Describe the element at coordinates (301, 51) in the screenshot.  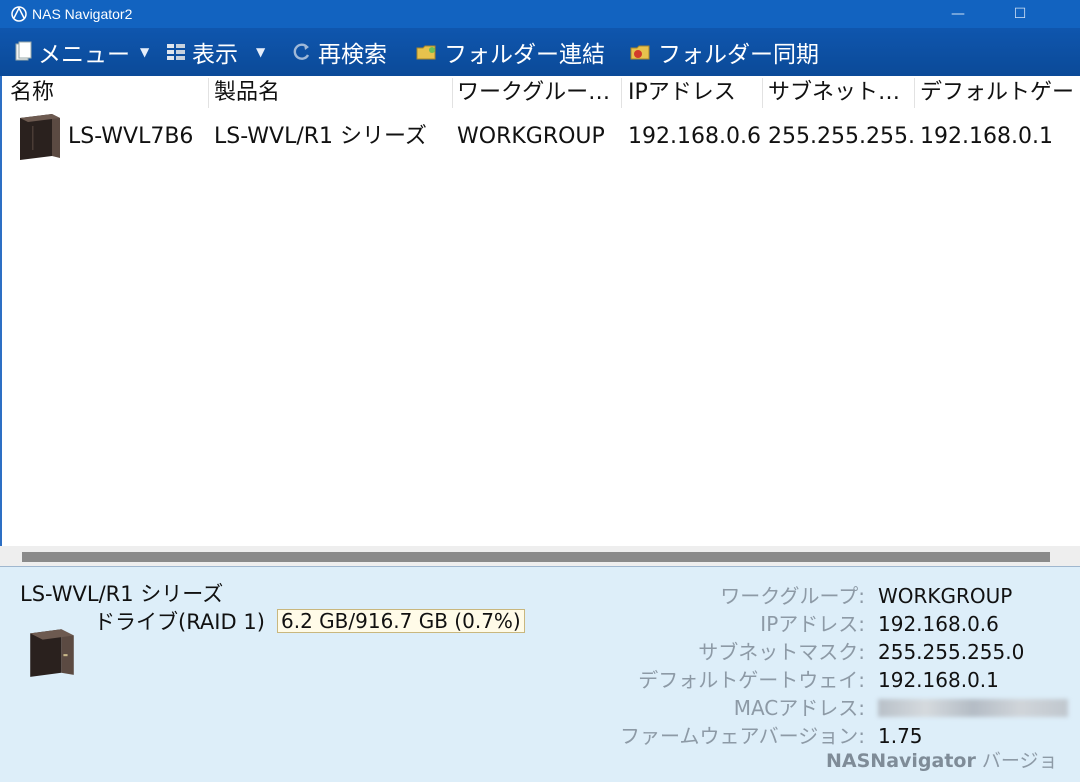
I see `research-icon` at that location.